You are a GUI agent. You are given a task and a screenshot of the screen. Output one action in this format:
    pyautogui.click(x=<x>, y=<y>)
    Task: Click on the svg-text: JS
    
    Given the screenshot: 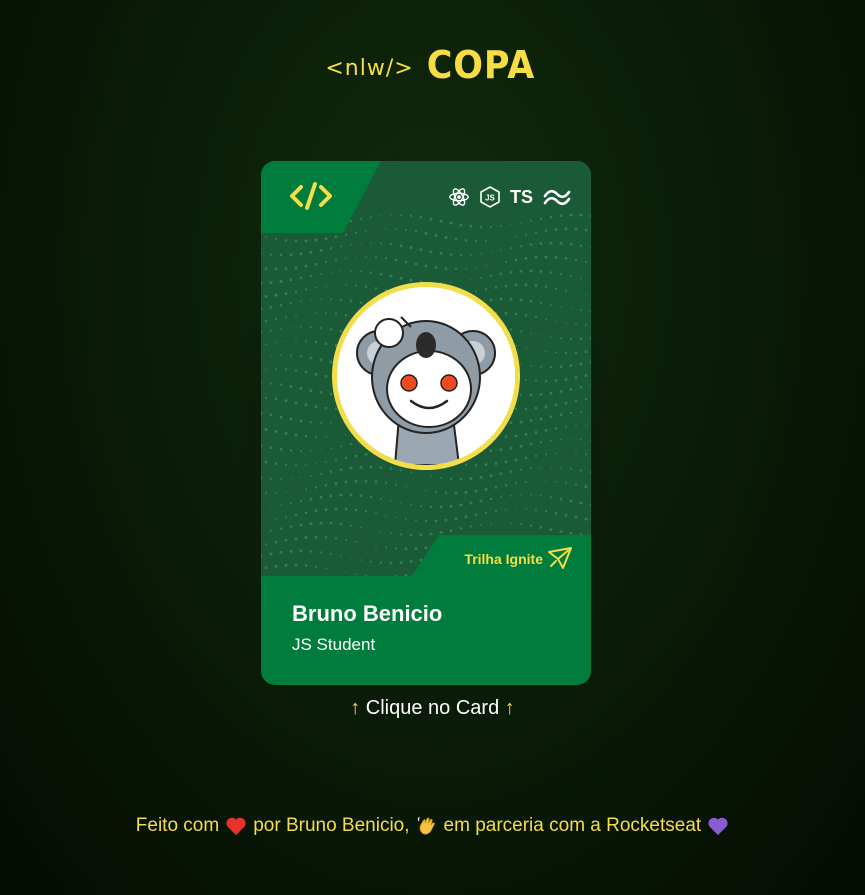 What is the action you would take?
    pyautogui.click(x=490, y=198)
    